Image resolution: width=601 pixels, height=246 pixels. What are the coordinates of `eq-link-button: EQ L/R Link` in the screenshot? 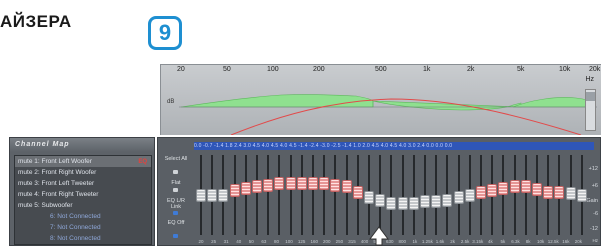 It's located at (176, 204).